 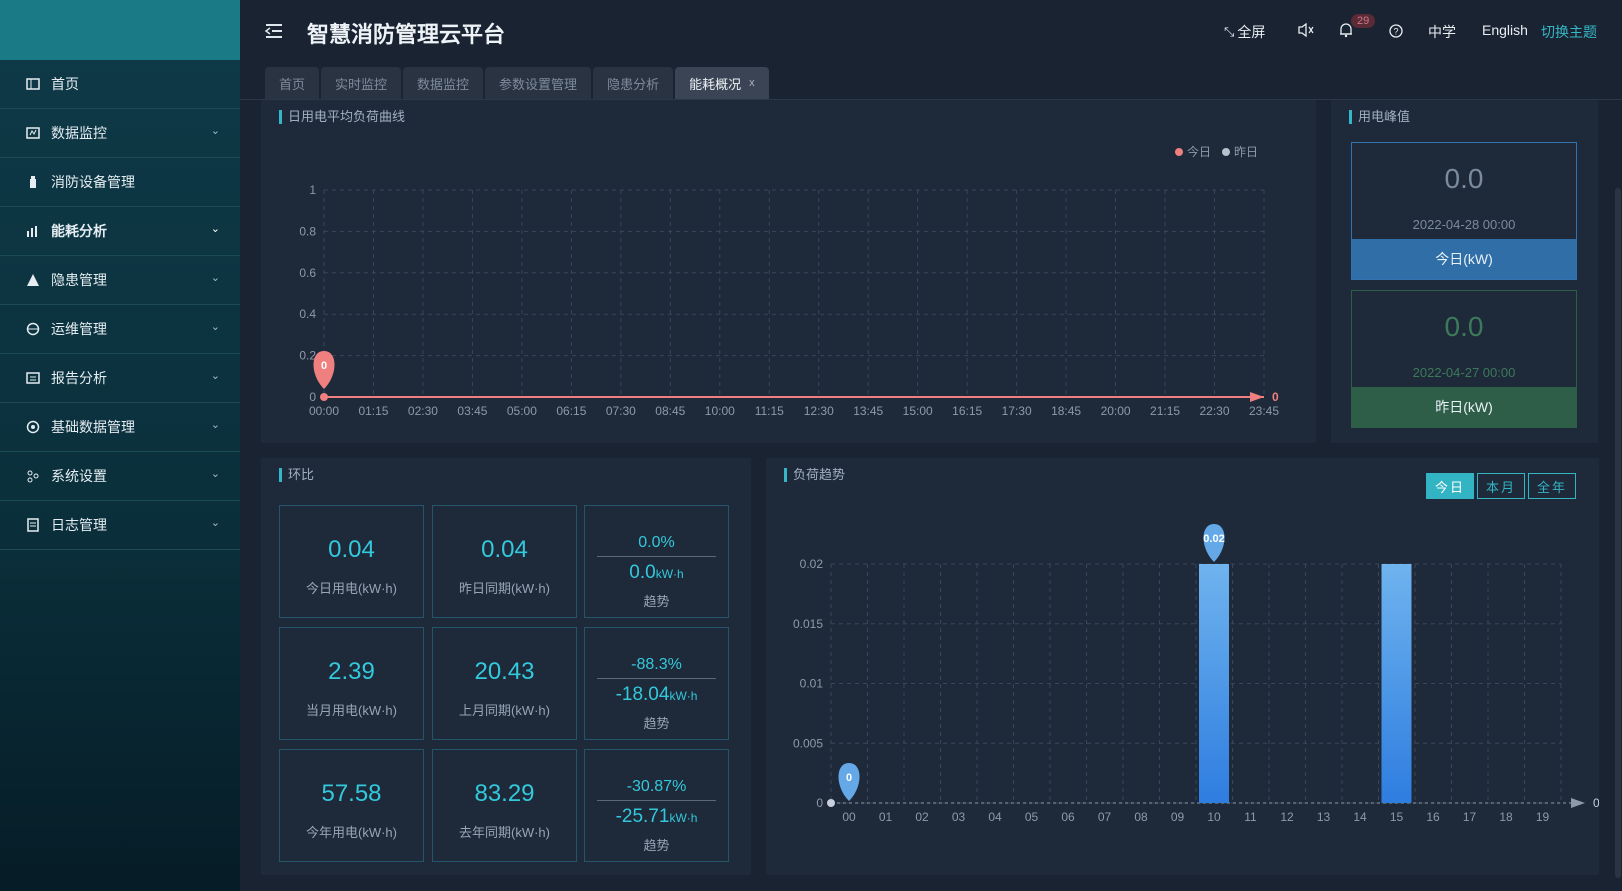 I want to click on sidebar-item-home: 首页, so click(x=120, y=84).